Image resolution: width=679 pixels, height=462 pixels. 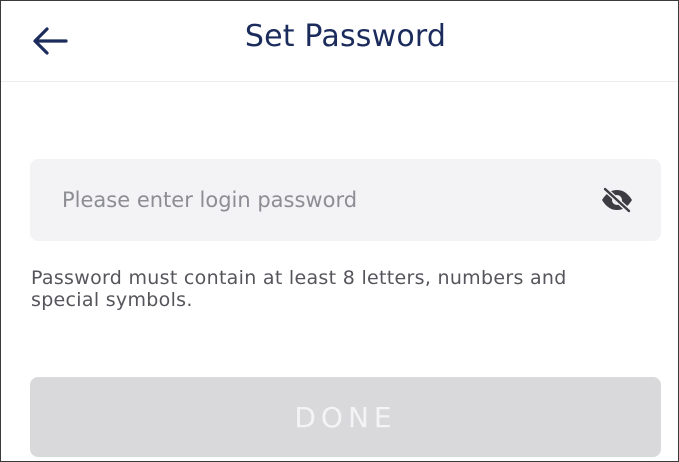 I want to click on page-title: Set Password, so click(x=345, y=36).